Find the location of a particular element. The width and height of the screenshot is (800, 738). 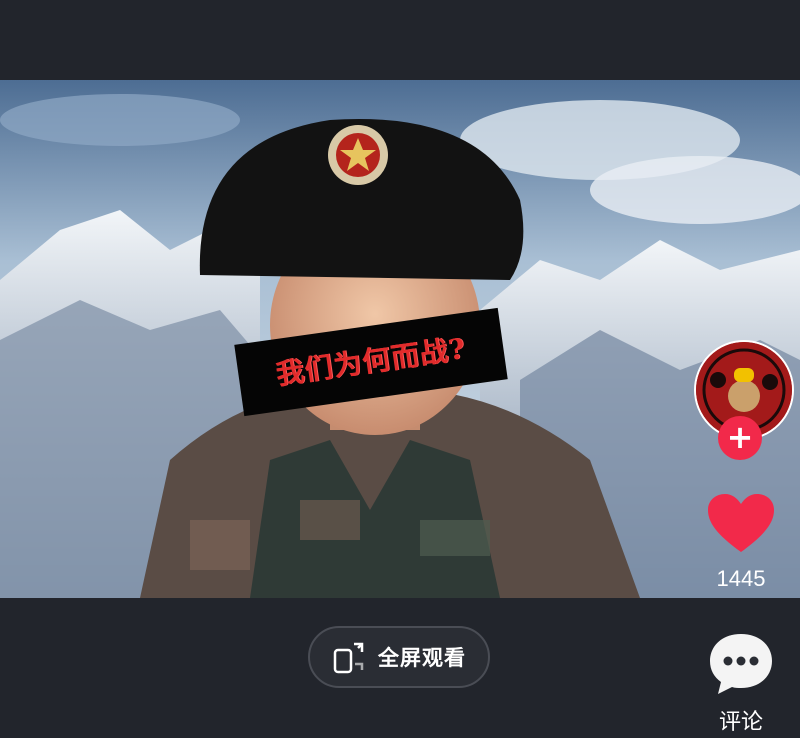

comment-button is located at coordinates (741, 664).